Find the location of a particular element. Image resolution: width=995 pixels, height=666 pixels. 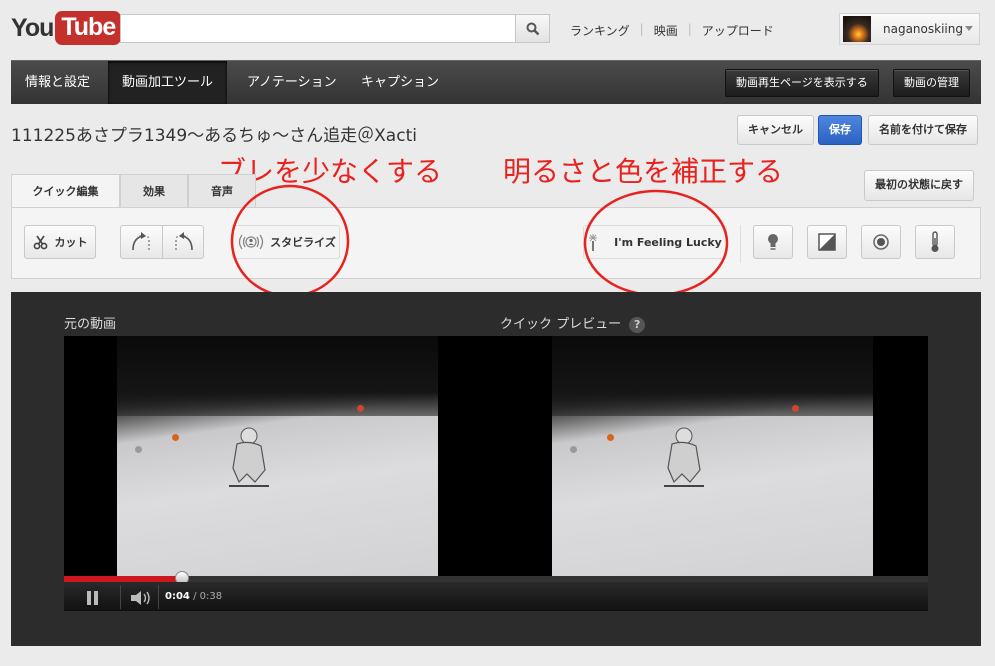

help-icon: ? is located at coordinates (637, 325).